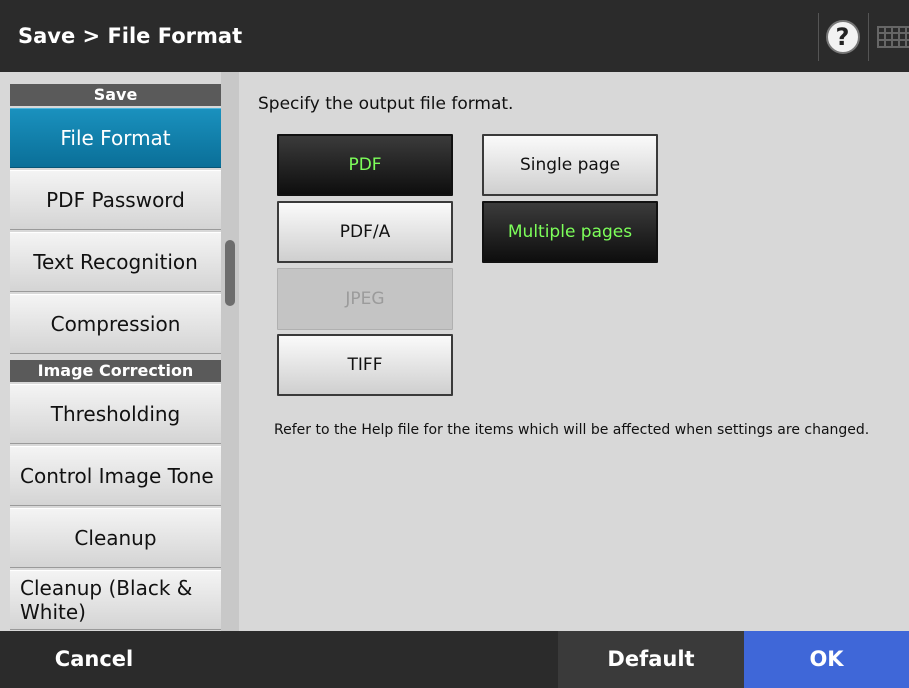 The height and width of the screenshot is (688, 909). I want to click on format-button-jpeg: JPEG, so click(365, 299).